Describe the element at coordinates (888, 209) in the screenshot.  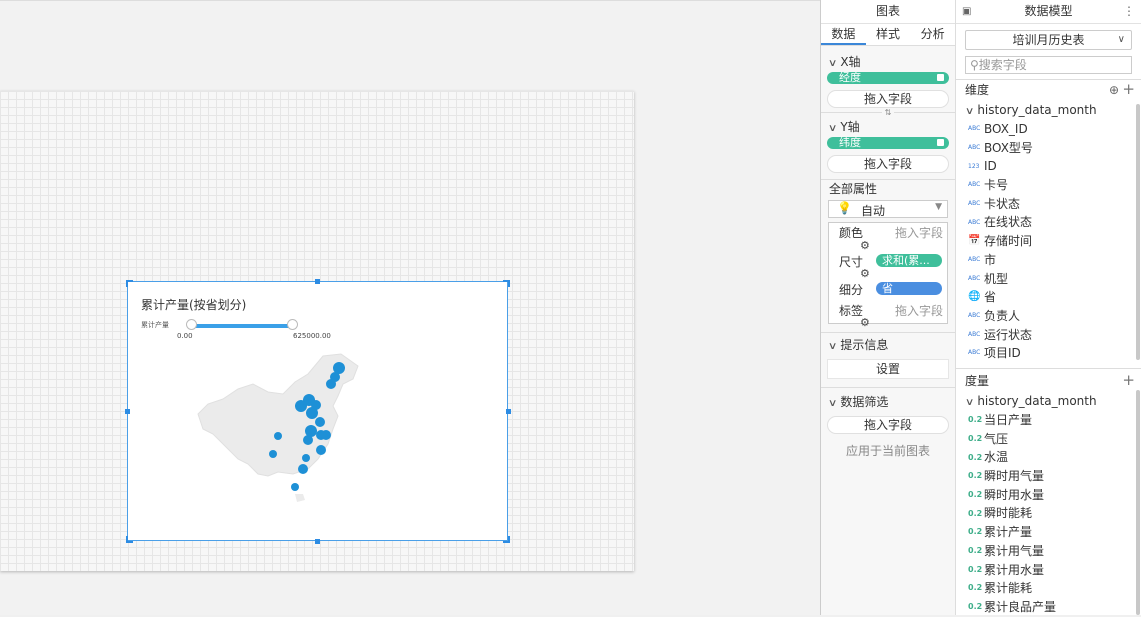
I see `mark-type-select: 💡 自动 ▼` at that location.